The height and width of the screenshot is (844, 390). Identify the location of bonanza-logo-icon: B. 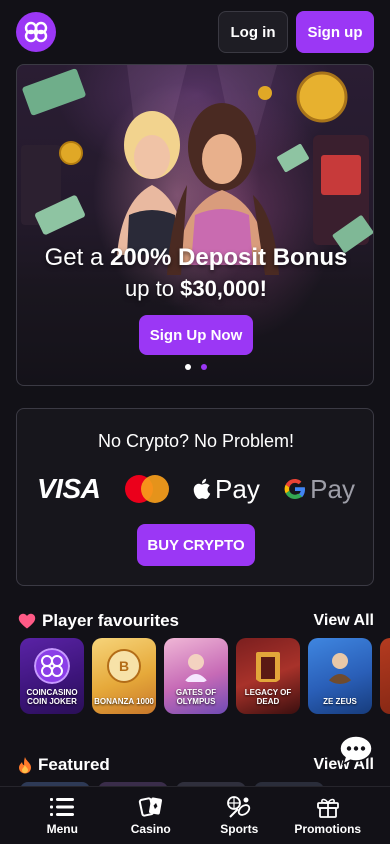
(124, 666).